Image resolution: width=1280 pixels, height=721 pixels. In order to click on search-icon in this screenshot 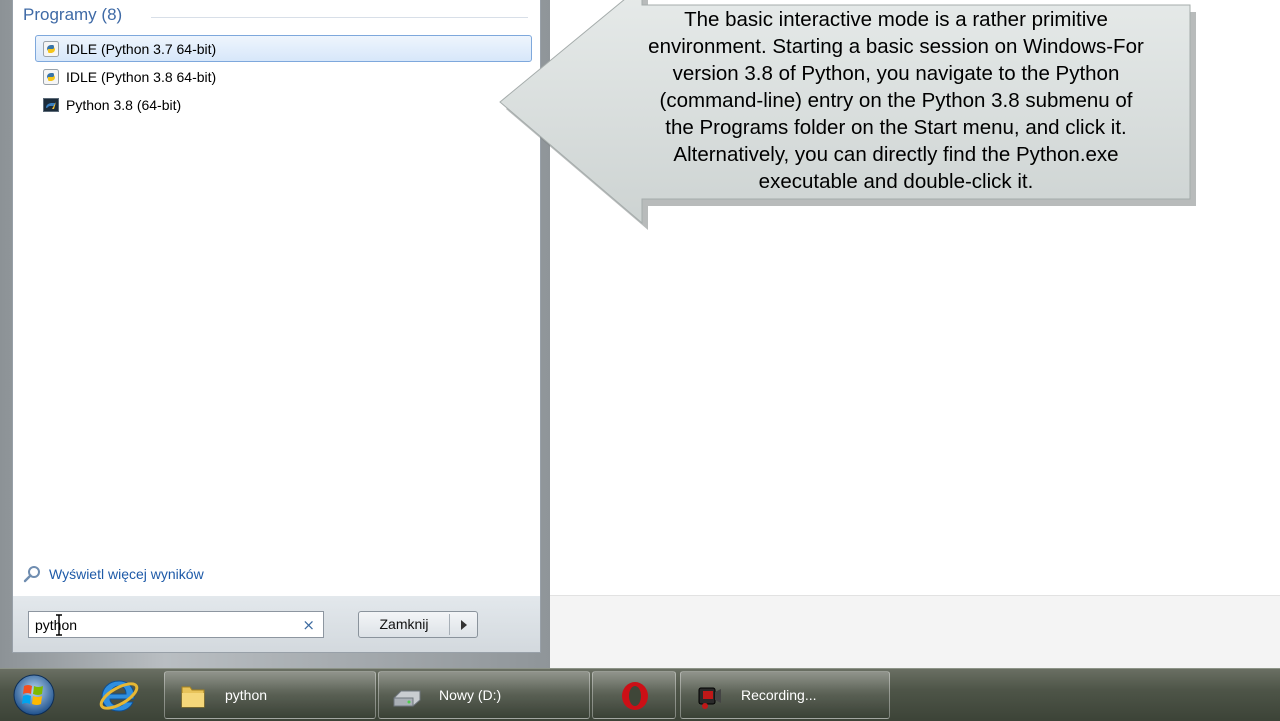, I will do `click(31, 574)`.